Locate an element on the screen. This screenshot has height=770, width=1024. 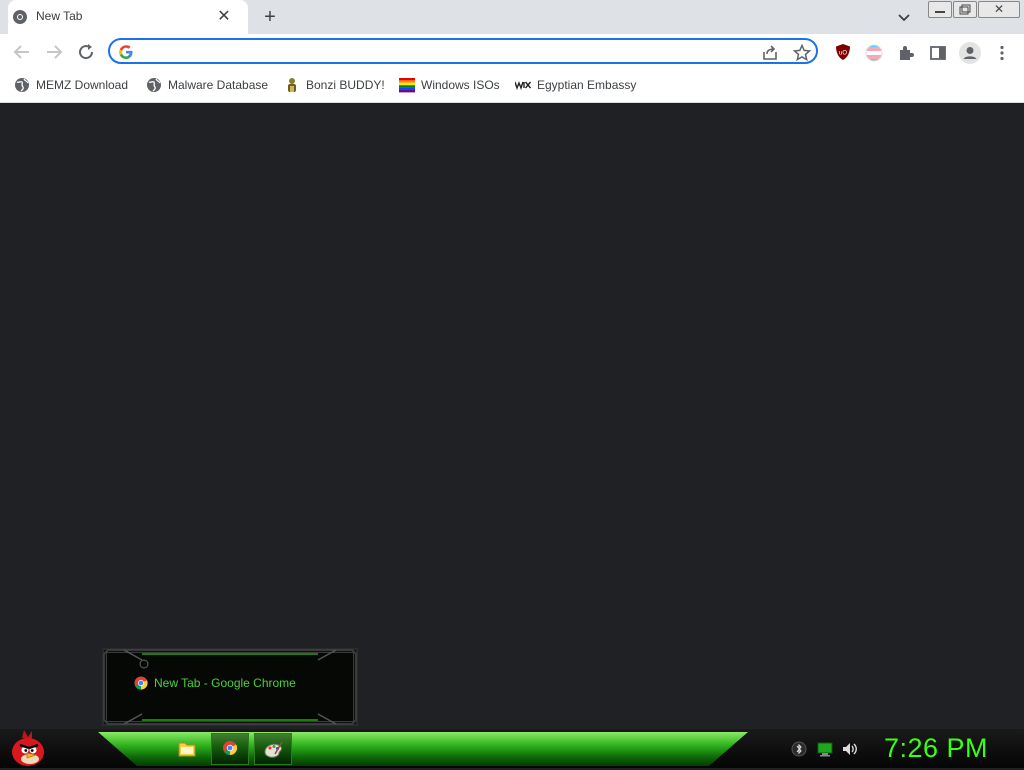
tab-title: New Tab is located at coordinates (59, 16).